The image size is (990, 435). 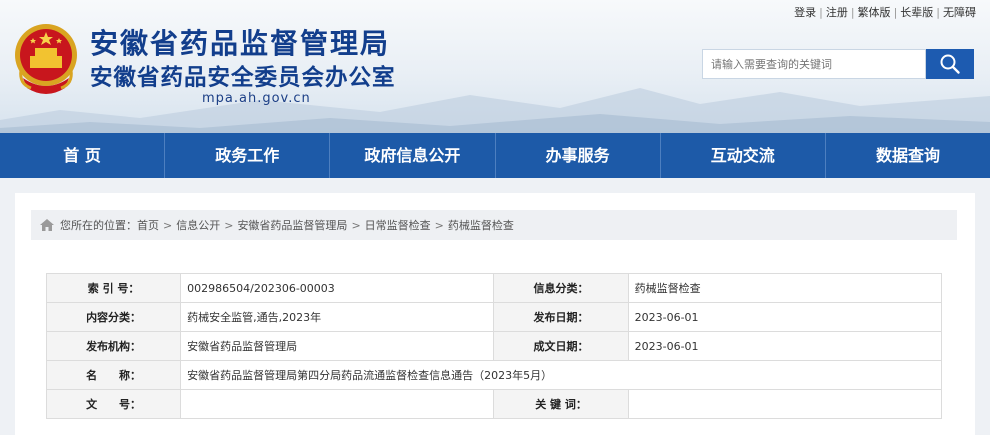 I want to click on category-value: 药械监督检查, so click(x=785, y=288).